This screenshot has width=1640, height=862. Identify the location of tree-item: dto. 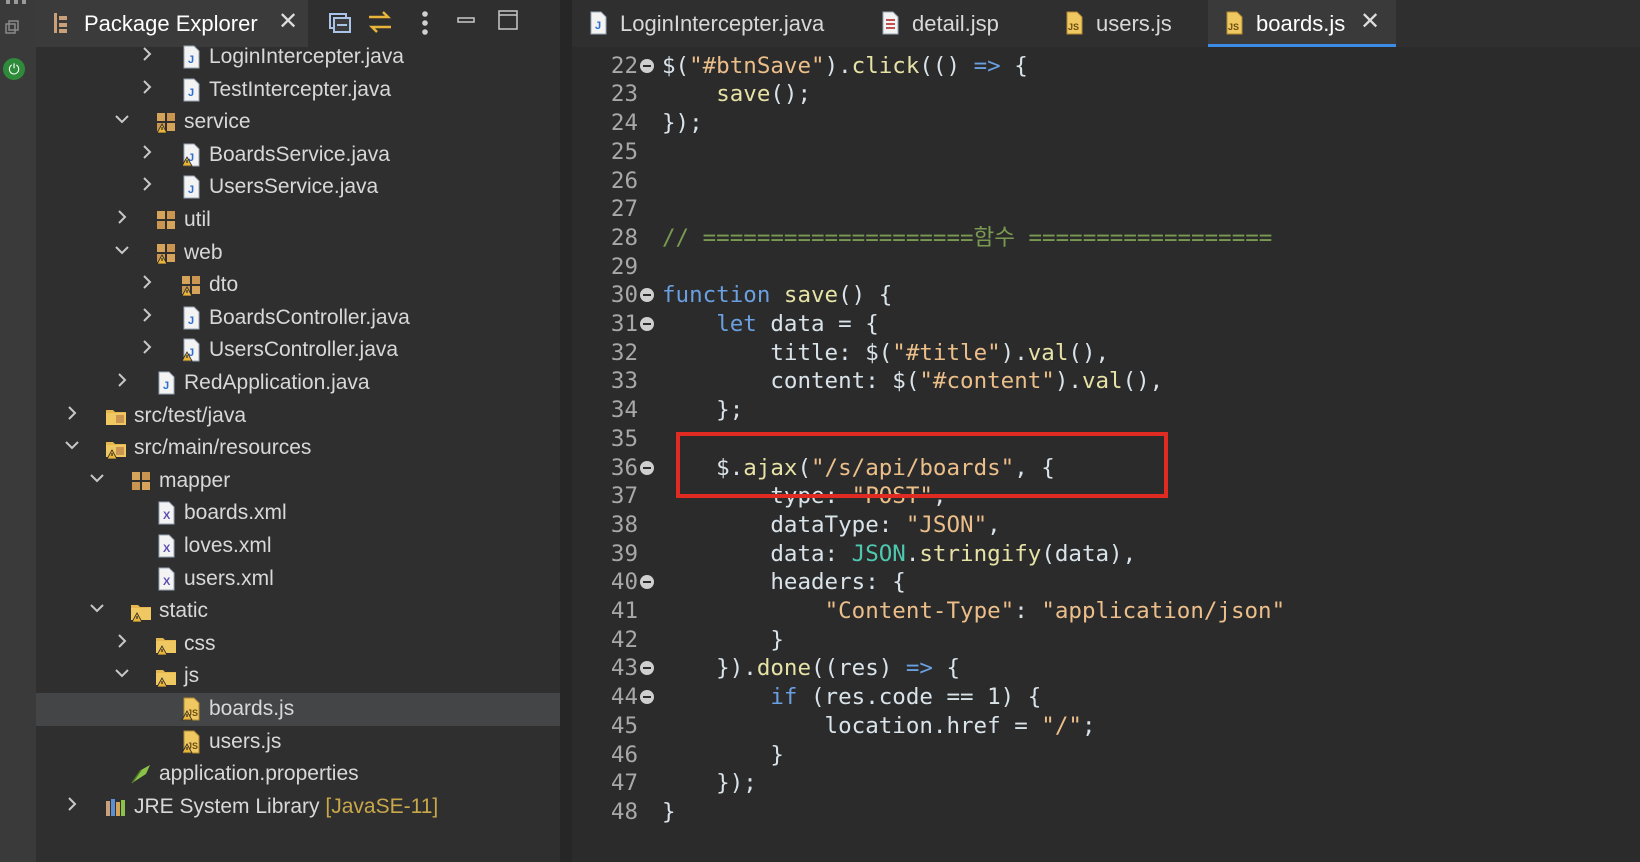
(298, 285).